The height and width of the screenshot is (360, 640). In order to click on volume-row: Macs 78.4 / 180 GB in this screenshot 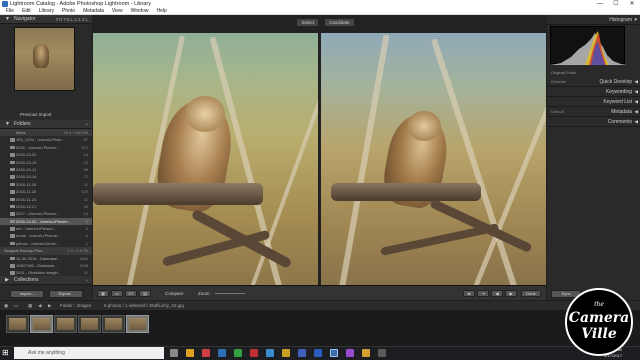, I will do `click(46, 133)`.